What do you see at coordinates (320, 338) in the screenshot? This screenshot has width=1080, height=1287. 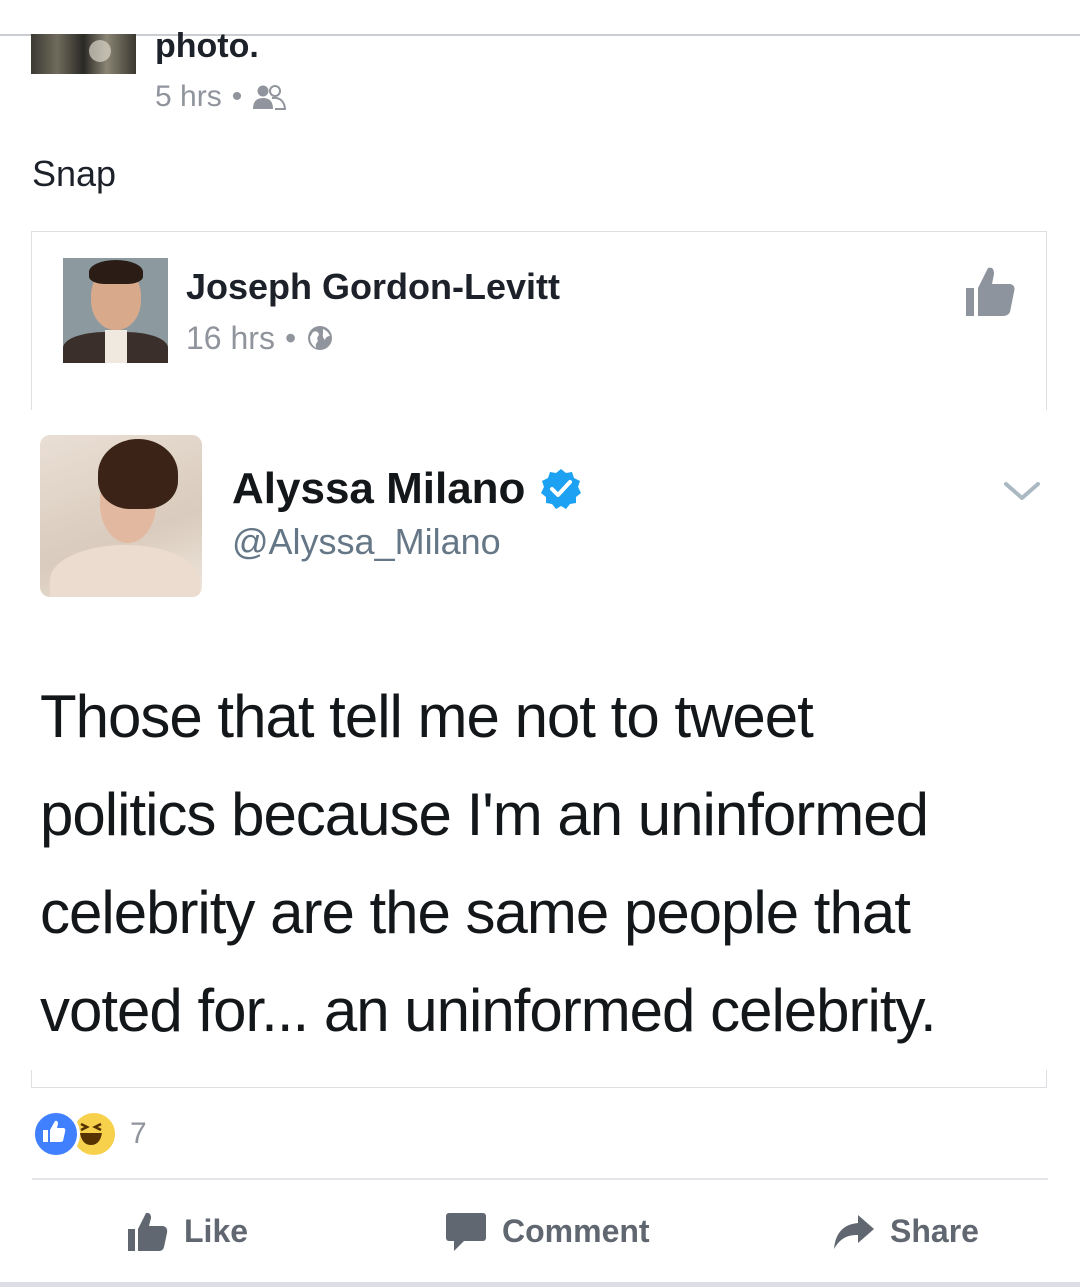 I see `globe-icon` at bounding box center [320, 338].